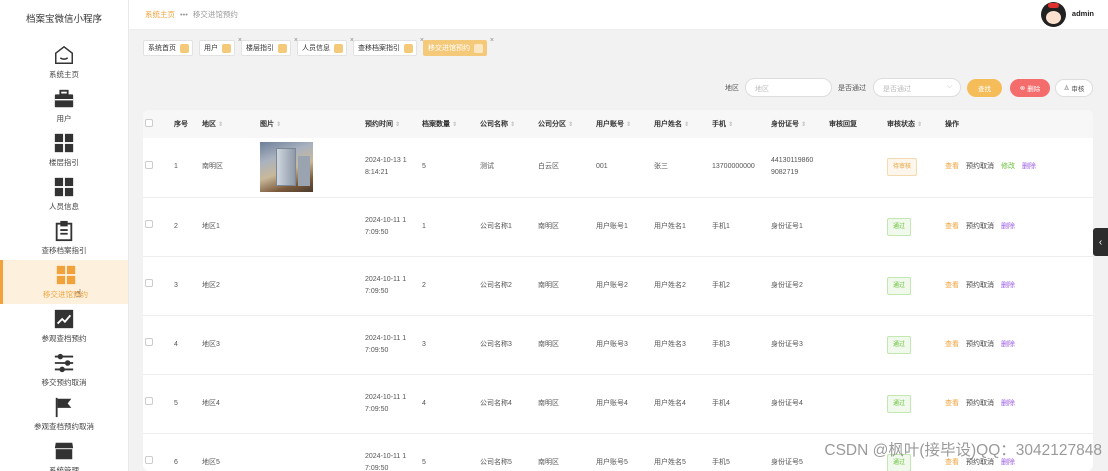  What do you see at coordinates (856, 124) in the screenshot?
I see `column-header: 审核回复` at bounding box center [856, 124].